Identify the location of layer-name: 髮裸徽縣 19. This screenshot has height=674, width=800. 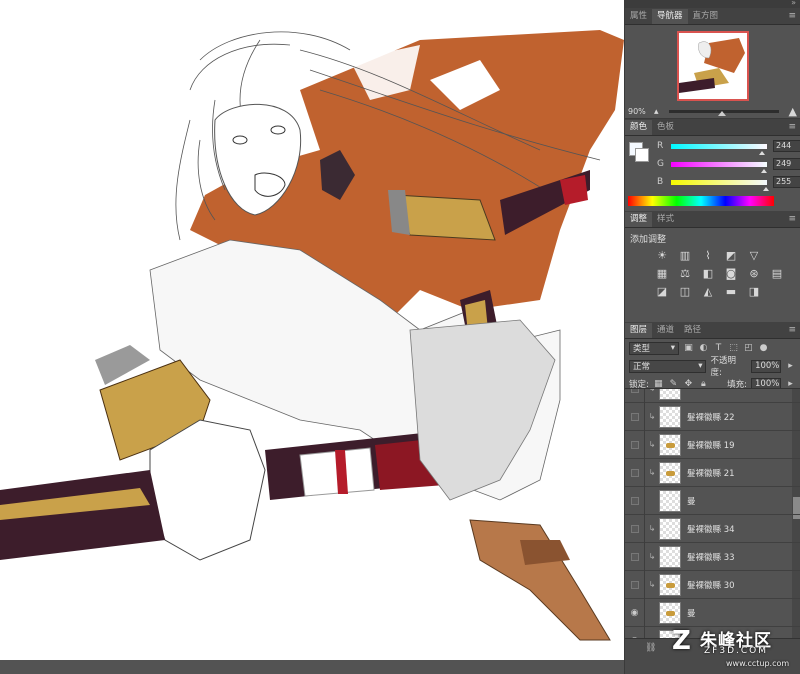
(711, 445).